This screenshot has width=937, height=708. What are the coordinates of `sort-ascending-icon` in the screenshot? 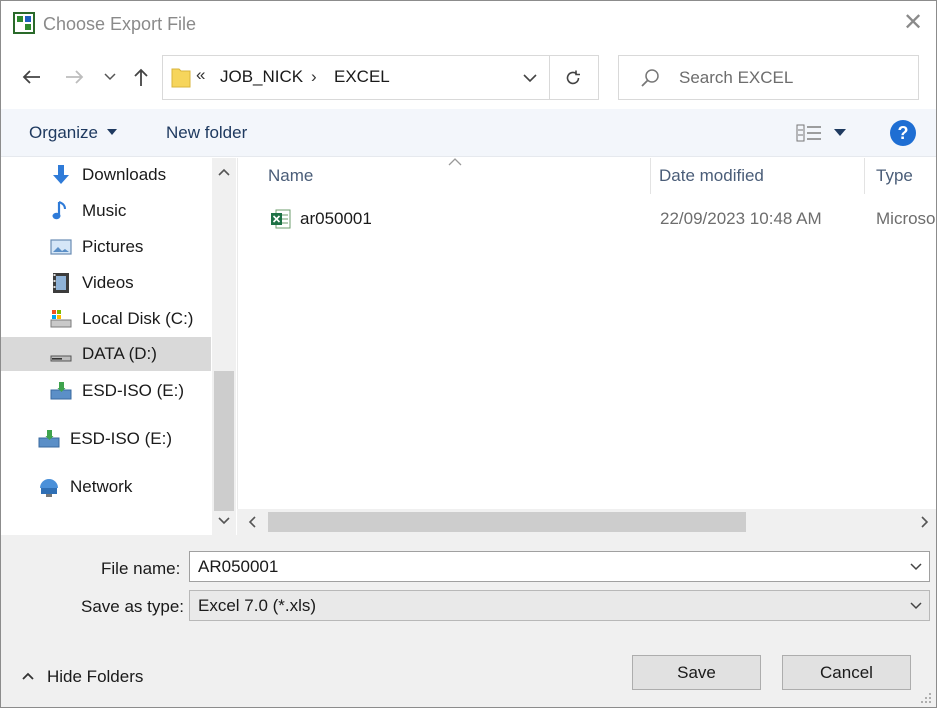 It's located at (455, 162).